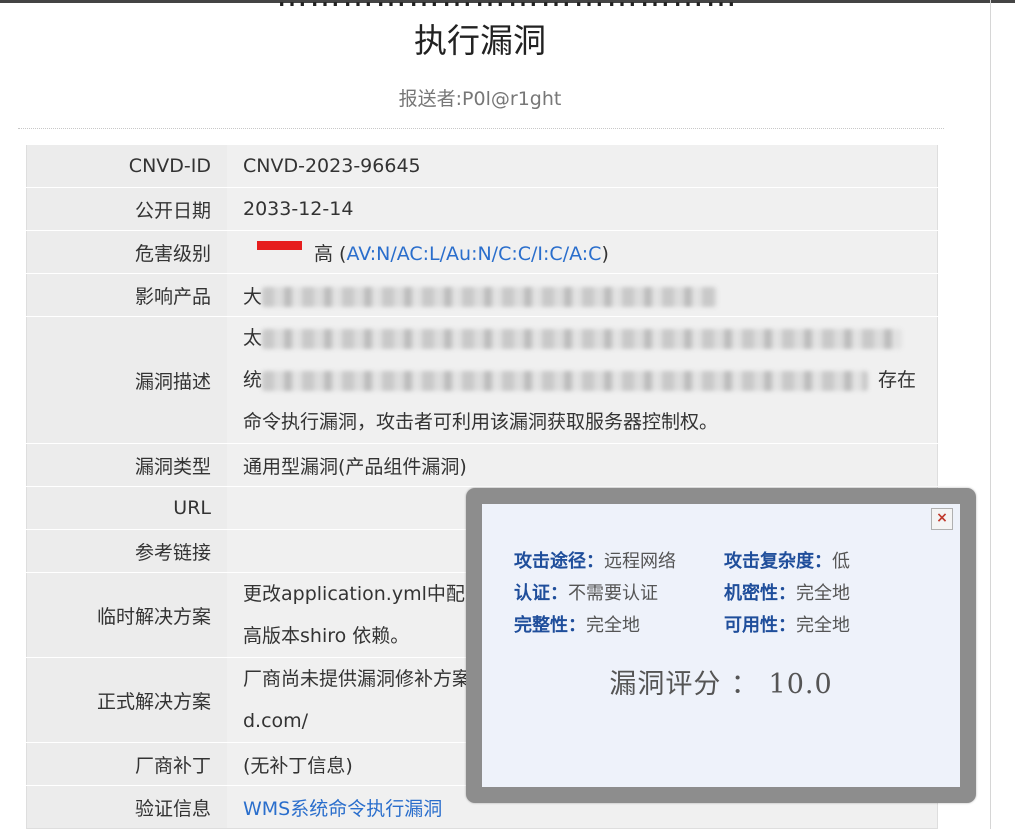 The image size is (1015, 829). What do you see at coordinates (684, 684) in the screenshot?
I see `score-label: 漏洞评分 ：` at bounding box center [684, 684].